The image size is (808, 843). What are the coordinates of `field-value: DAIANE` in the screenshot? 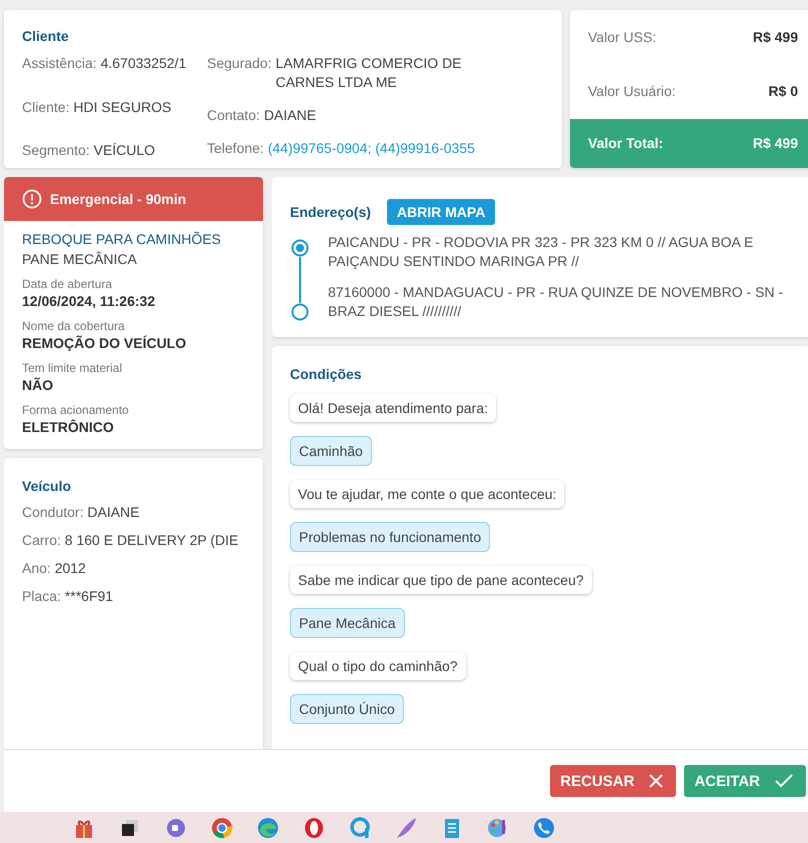 It's located at (290, 115).